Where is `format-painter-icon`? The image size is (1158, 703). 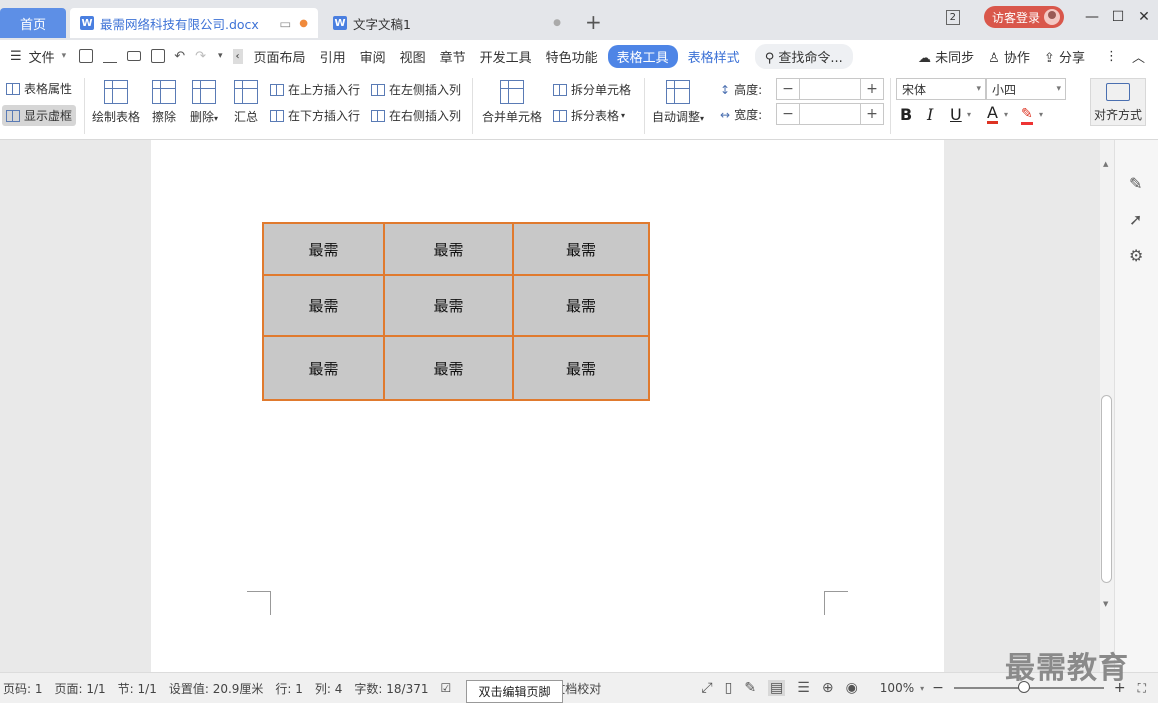 format-painter-icon is located at coordinates (110, 56).